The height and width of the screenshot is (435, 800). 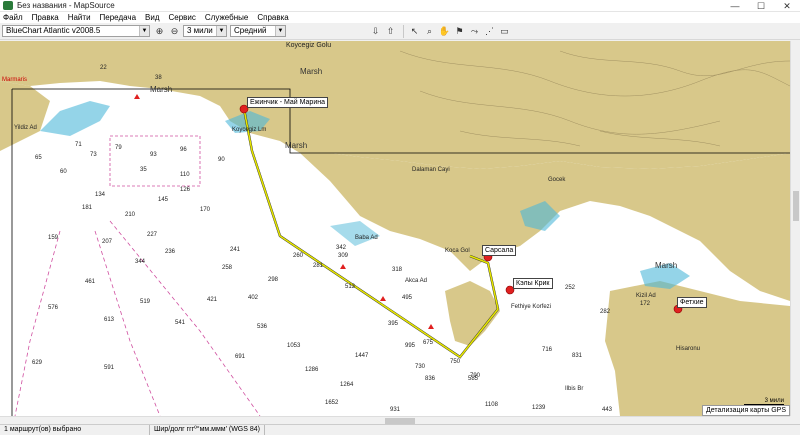 I want to click on zoom-out-icon: ⊖, so click(x=174, y=31).